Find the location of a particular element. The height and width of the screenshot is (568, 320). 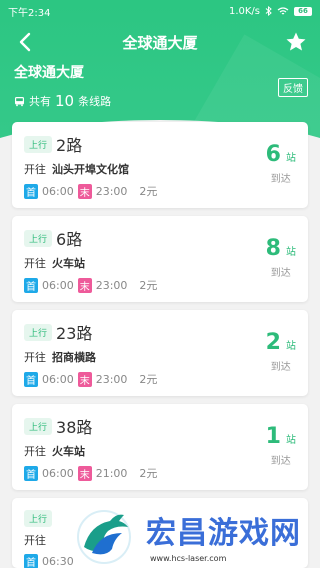

bus-icon is located at coordinates (19, 101).